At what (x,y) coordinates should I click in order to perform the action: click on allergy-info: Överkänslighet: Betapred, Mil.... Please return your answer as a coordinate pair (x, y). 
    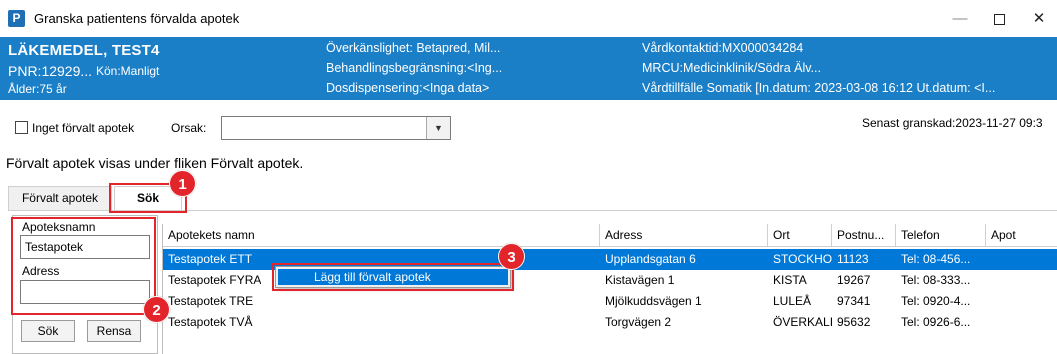
    Looking at the image, I should click on (413, 48).